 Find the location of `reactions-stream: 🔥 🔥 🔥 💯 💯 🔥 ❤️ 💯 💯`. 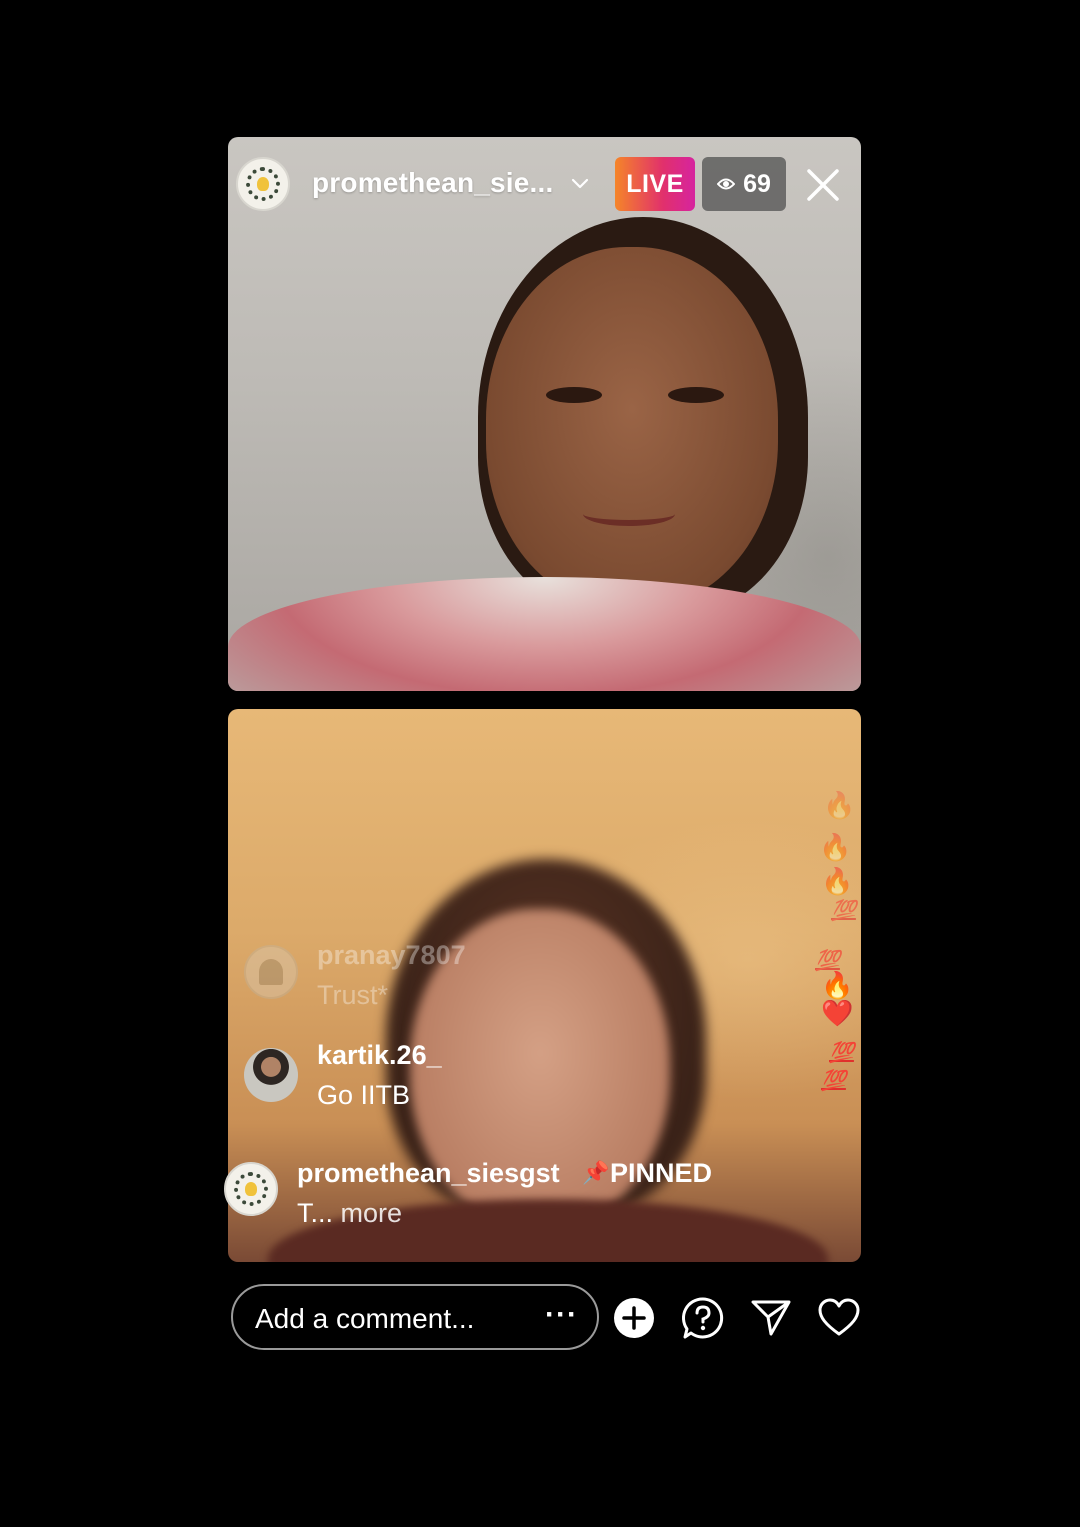

reactions-stream: 🔥 🔥 🔥 💯 💯 🔥 ❤️ 💯 💯 is located at coordinates (840, 950).